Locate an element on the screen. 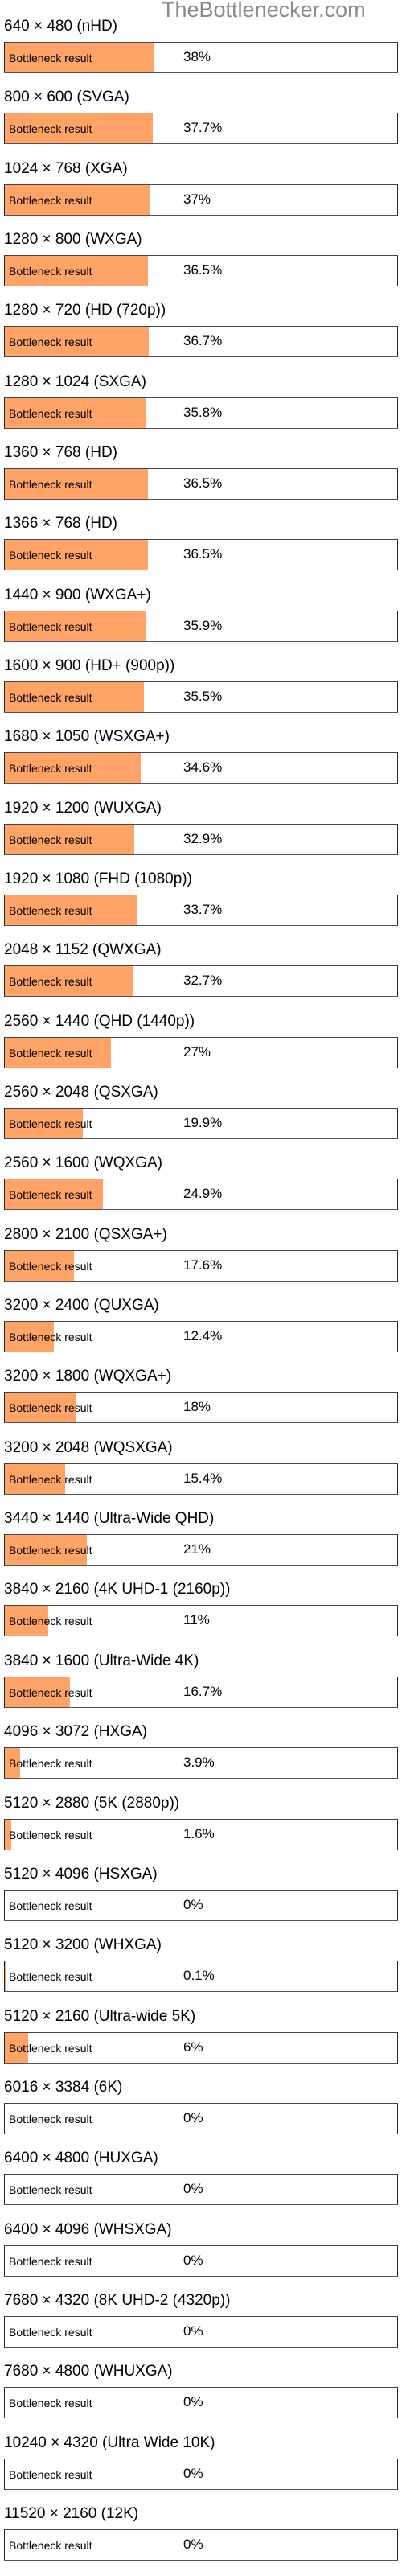  result-row: 1360 × 768 (HD)Bottleneck result36.5% is located at coordinates (201, 479).